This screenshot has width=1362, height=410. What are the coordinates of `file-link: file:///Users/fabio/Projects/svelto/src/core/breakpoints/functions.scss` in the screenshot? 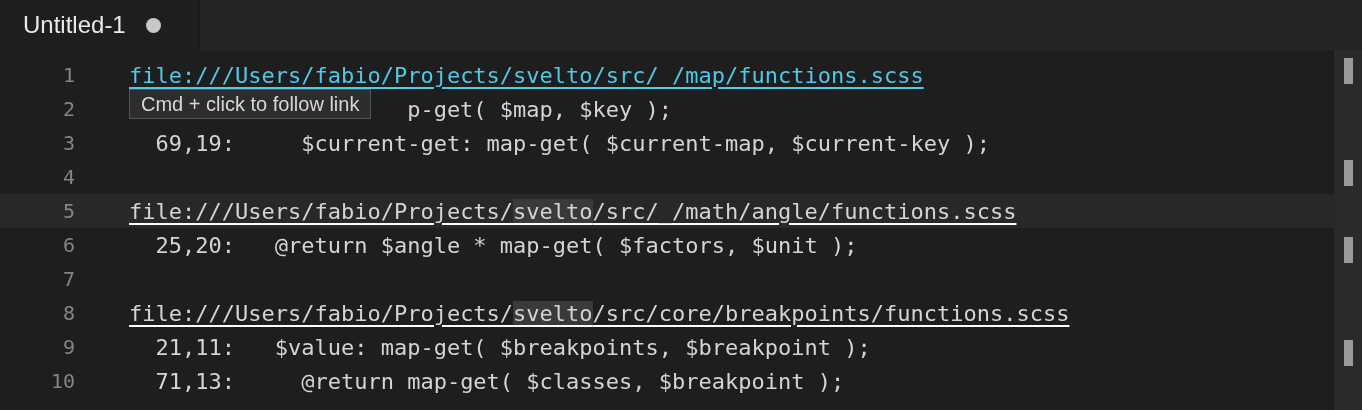 It's located at (599, 313).